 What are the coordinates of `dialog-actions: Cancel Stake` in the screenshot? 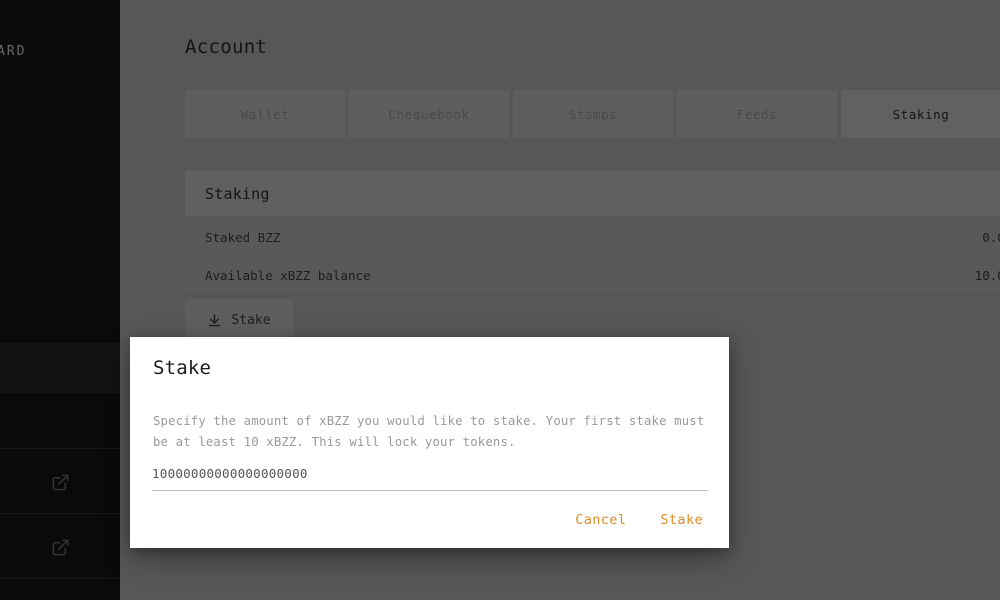 It's located at (639, 520).